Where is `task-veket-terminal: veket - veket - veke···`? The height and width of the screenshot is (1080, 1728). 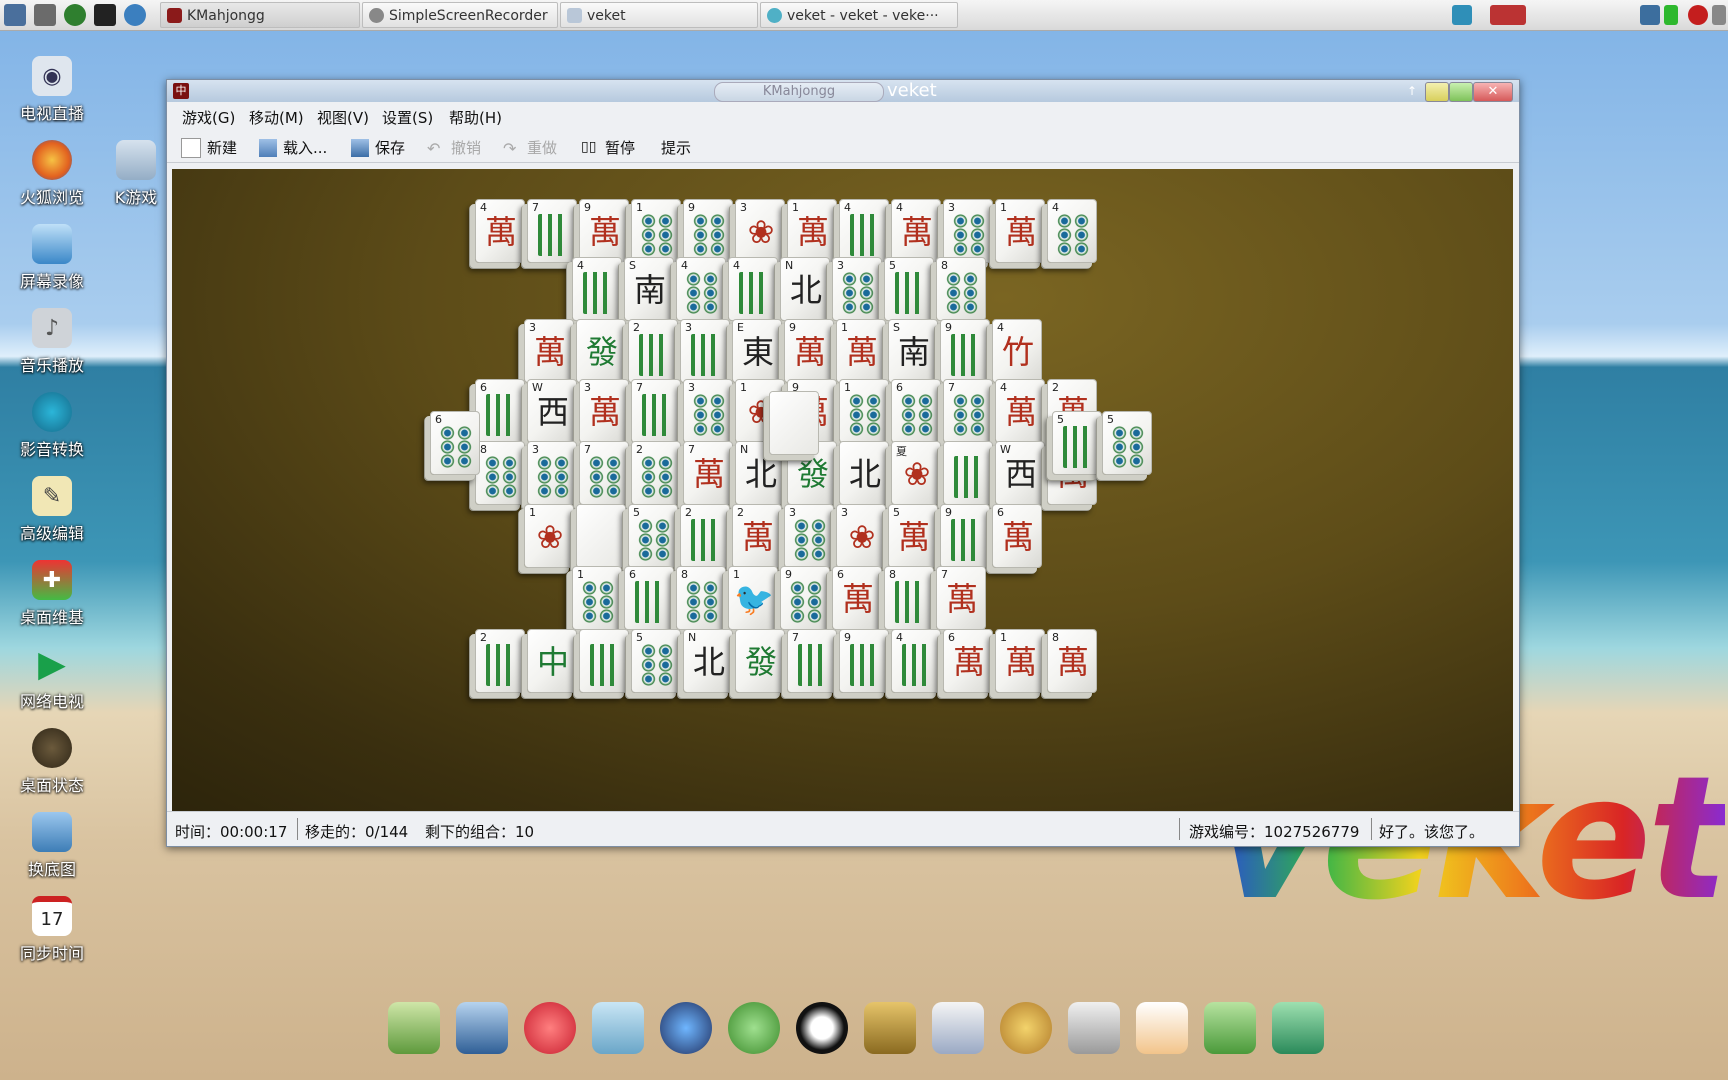
task-veket-terminal: veket - veket - veke··· is located at coordinates (859, 15).